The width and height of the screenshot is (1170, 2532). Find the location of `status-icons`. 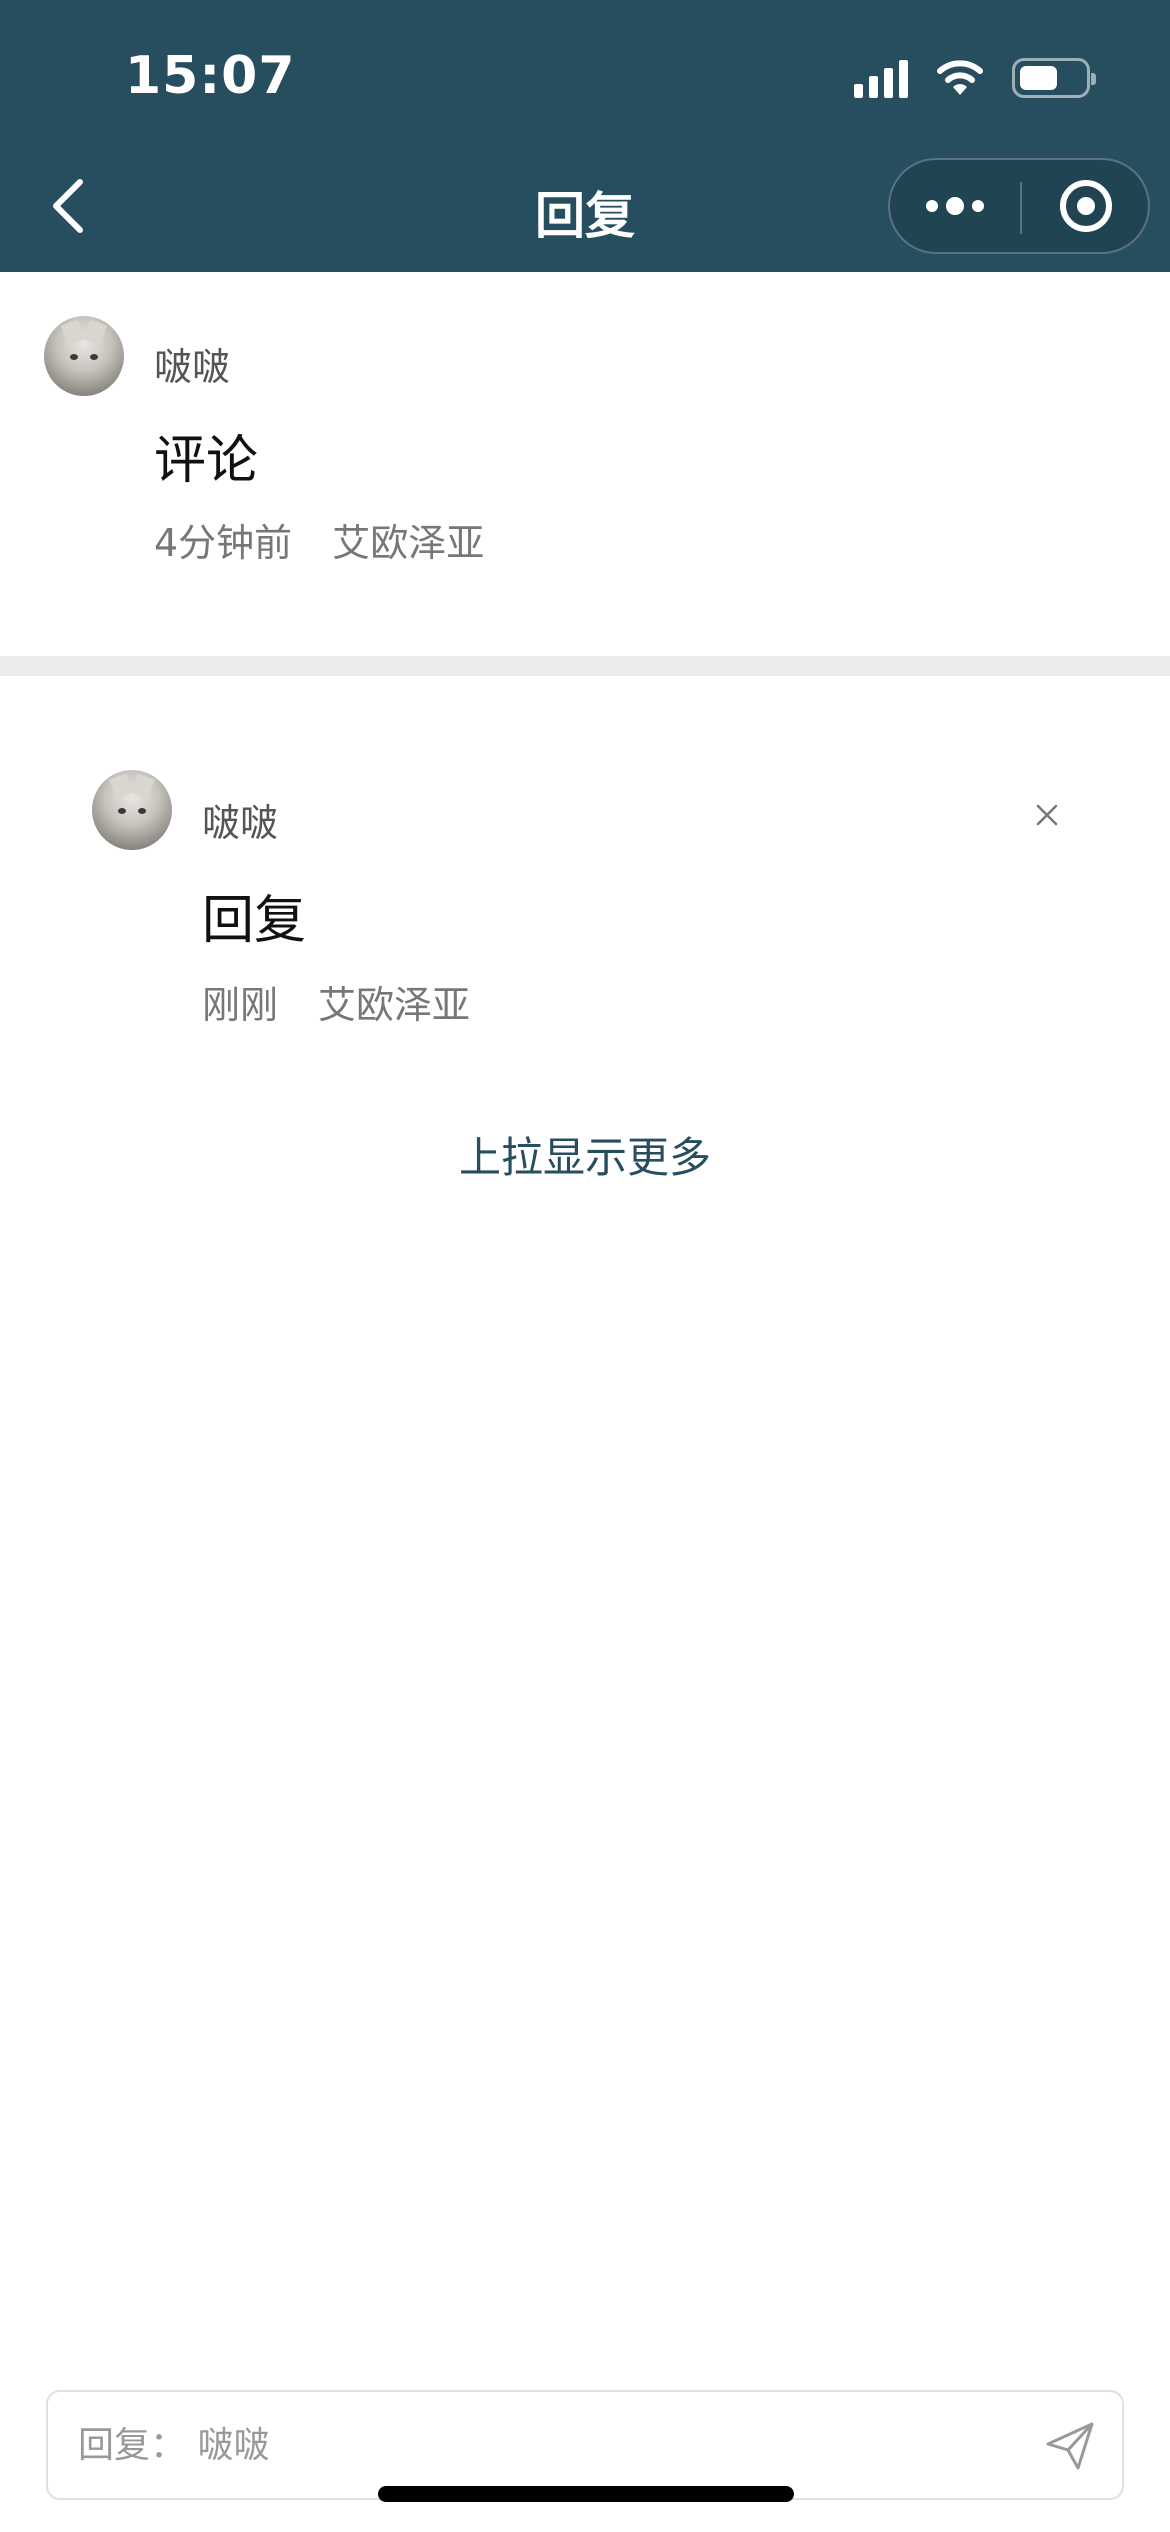

status-icons is located at coordinates (975, 78).